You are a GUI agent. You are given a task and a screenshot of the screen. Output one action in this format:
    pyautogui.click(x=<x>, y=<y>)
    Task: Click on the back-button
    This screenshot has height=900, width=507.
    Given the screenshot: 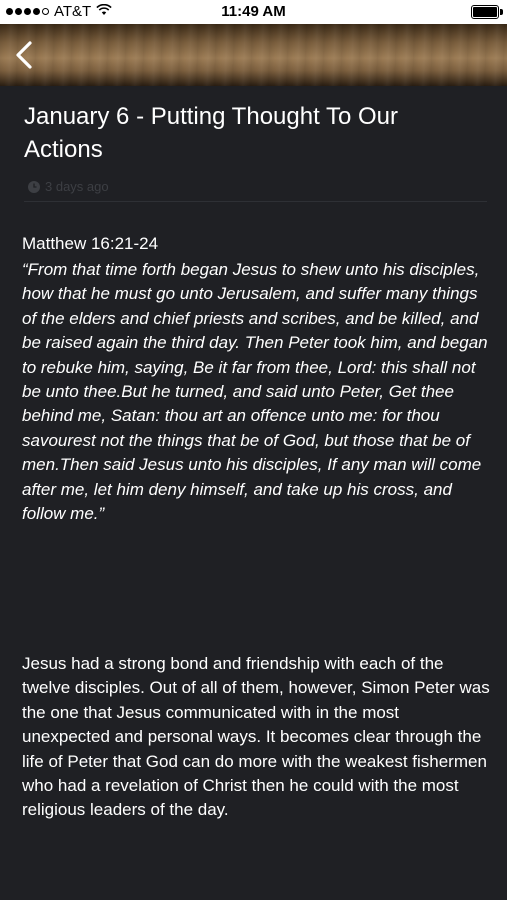 What is the action you would take?
    pyautogui.click(x=25, y=55)
    